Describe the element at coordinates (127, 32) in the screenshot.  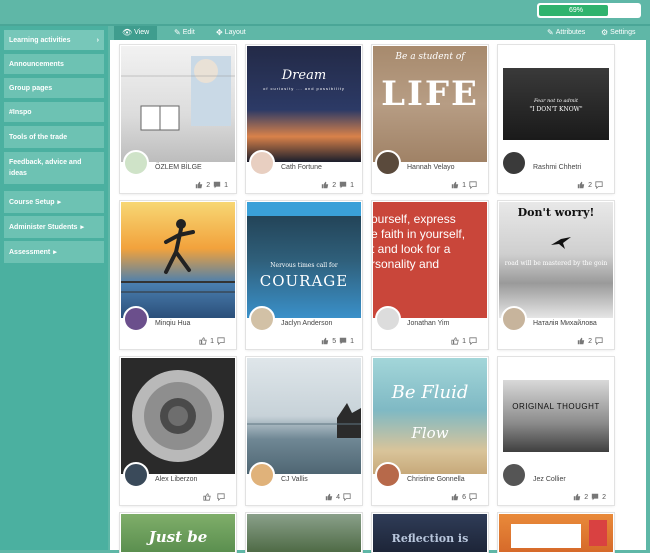
I see `eye-icon: 👁` at that location.